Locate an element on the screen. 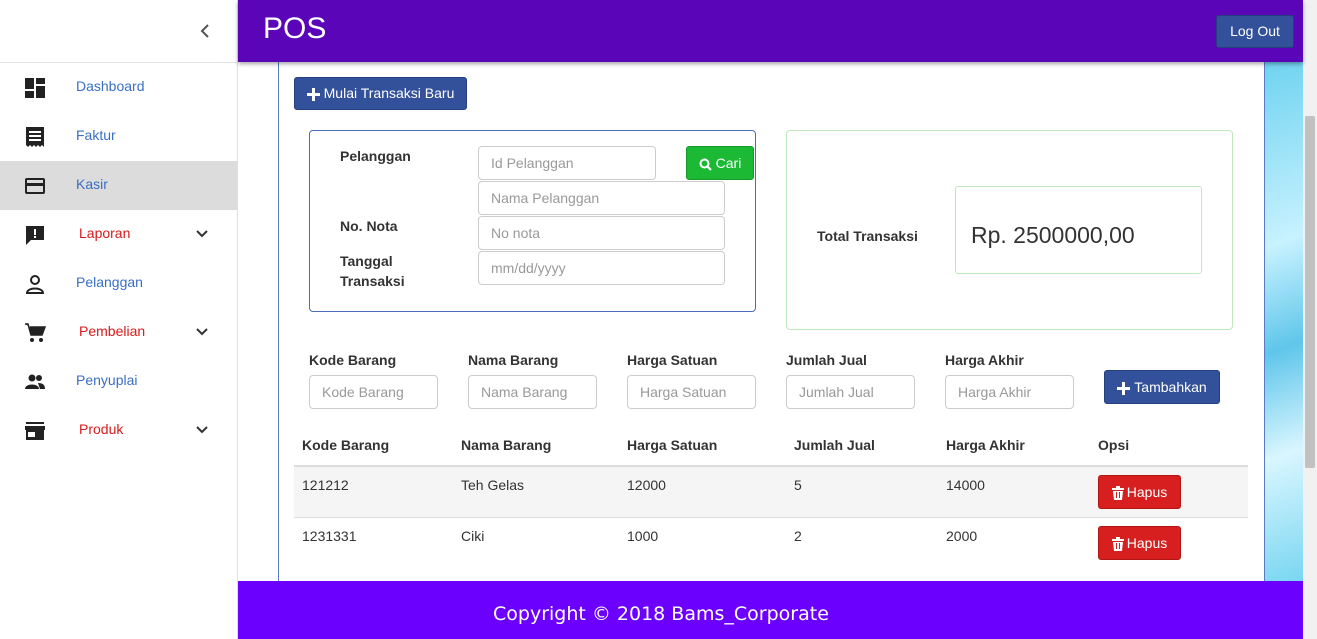 This screenshot has width=1317, height=639. cell-price: 1000 is located at coordinates (643, 536).